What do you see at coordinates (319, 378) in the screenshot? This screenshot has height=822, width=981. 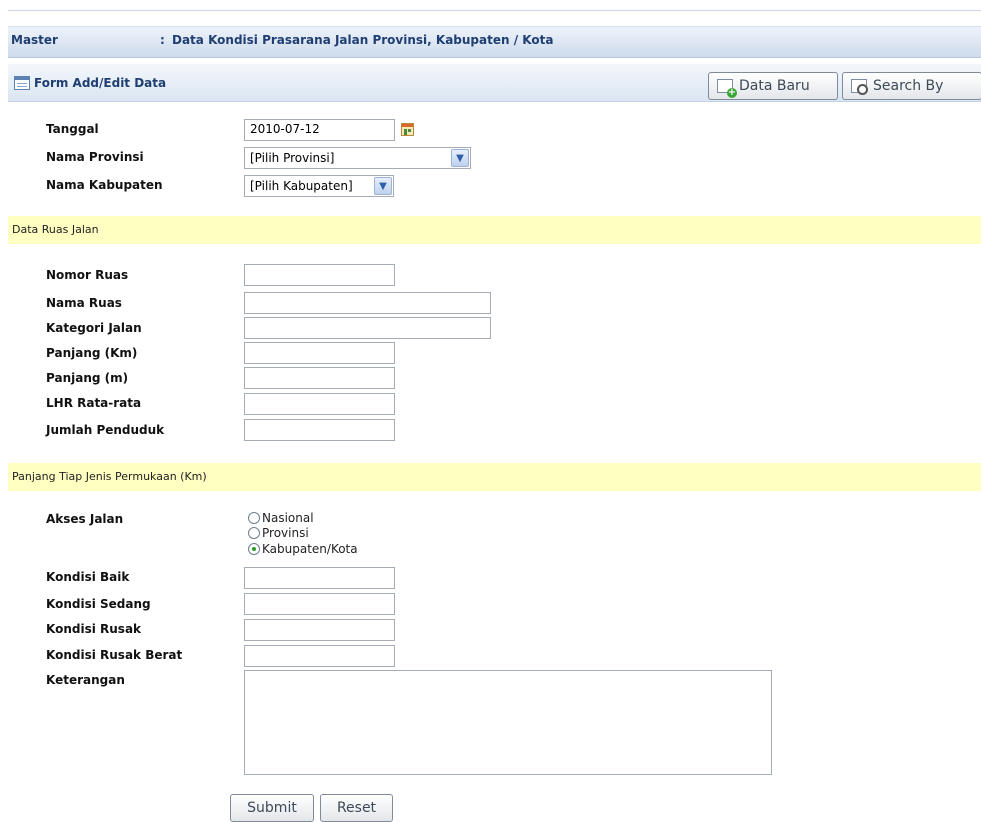 I see `panjang-m-input` at bounding box center [319, 378].